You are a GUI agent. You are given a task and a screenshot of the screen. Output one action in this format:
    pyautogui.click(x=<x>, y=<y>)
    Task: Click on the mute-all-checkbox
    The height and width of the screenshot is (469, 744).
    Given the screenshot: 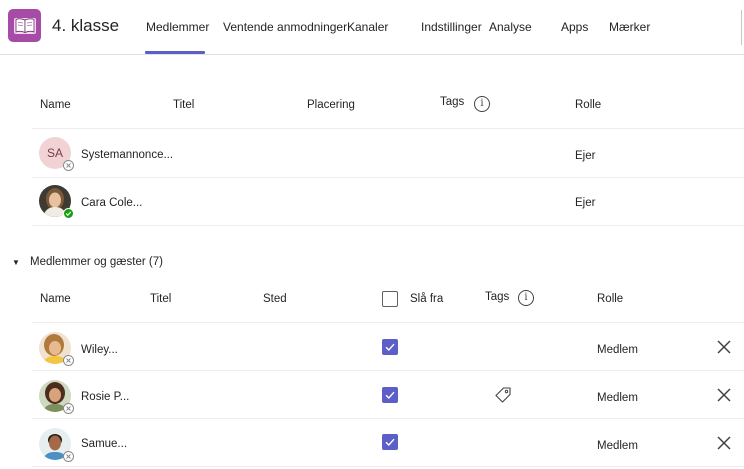 What is the action you would take?
    pyautogui.click(x=390, y=299)
    